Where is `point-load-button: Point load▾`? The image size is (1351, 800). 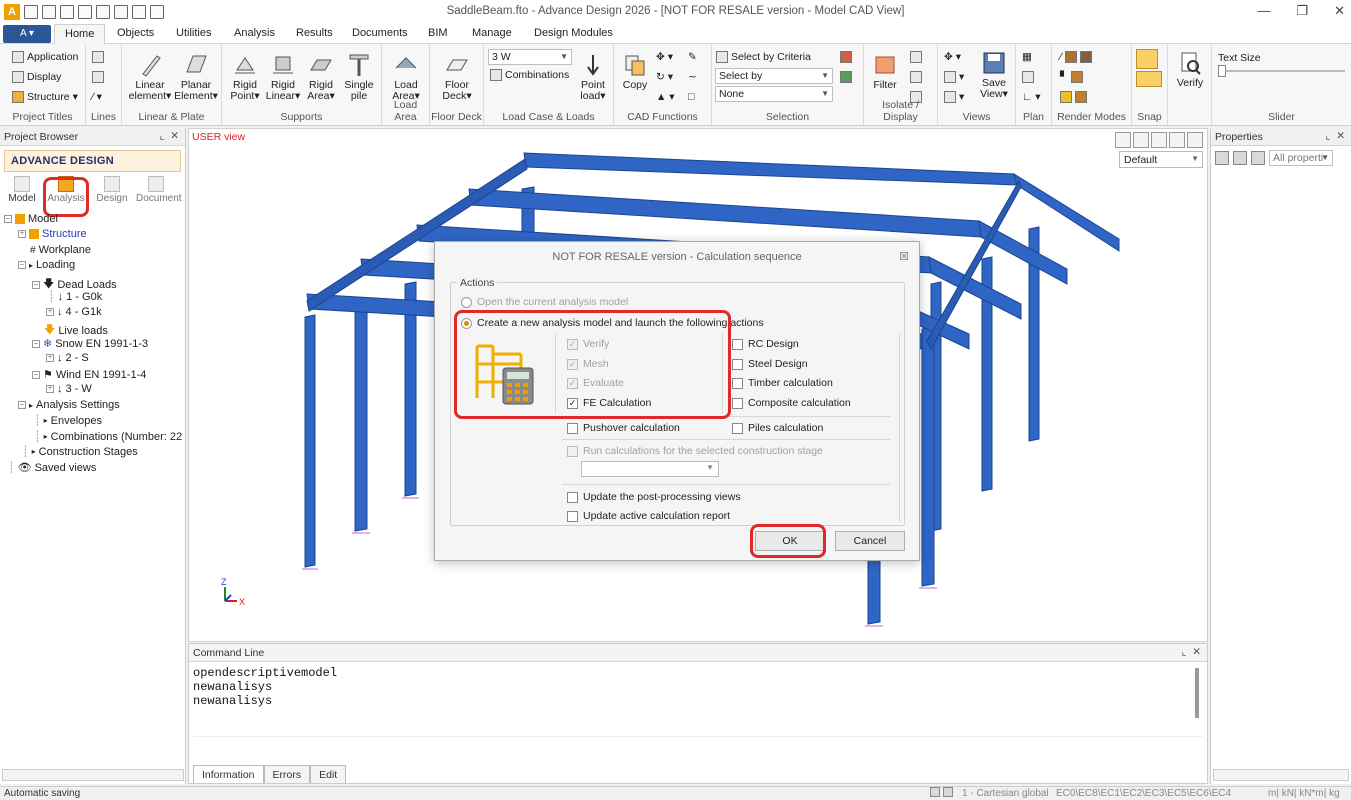
point-load-button: Point load▾ is located at coordinates (593, 77).